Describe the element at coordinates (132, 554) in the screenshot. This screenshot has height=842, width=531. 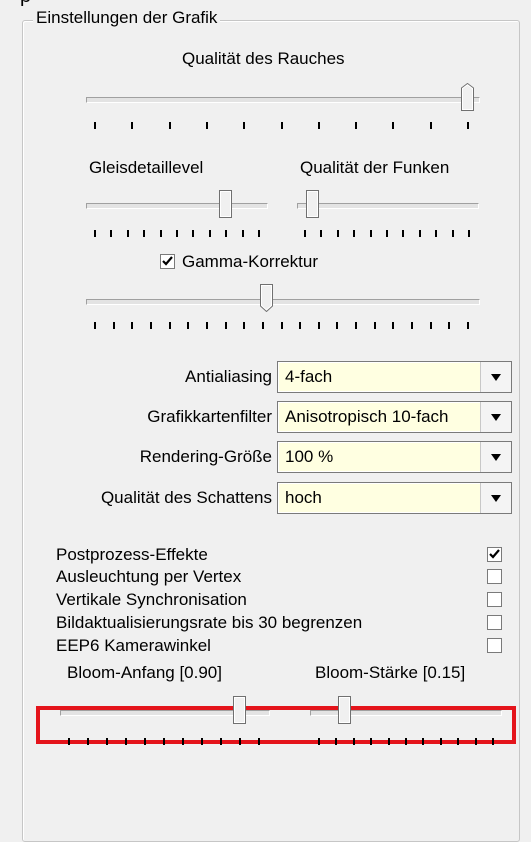
I see `option-postprocess-label: Postprozess-Effekte` at that location.